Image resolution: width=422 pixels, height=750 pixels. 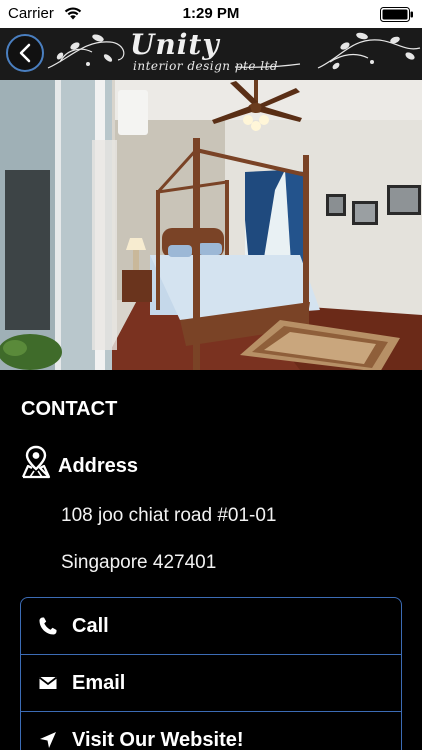 I want to click on status-bar: Carrier 1:29 PM, so click(x=211, y=14).